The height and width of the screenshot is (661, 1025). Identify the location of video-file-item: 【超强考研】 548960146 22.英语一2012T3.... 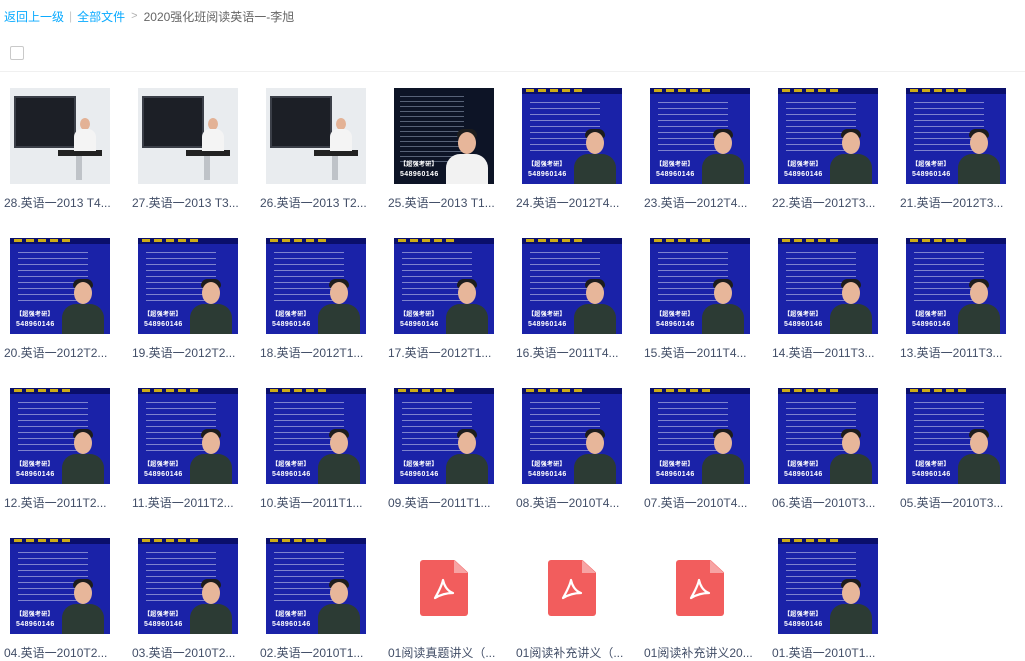
(828, 153).